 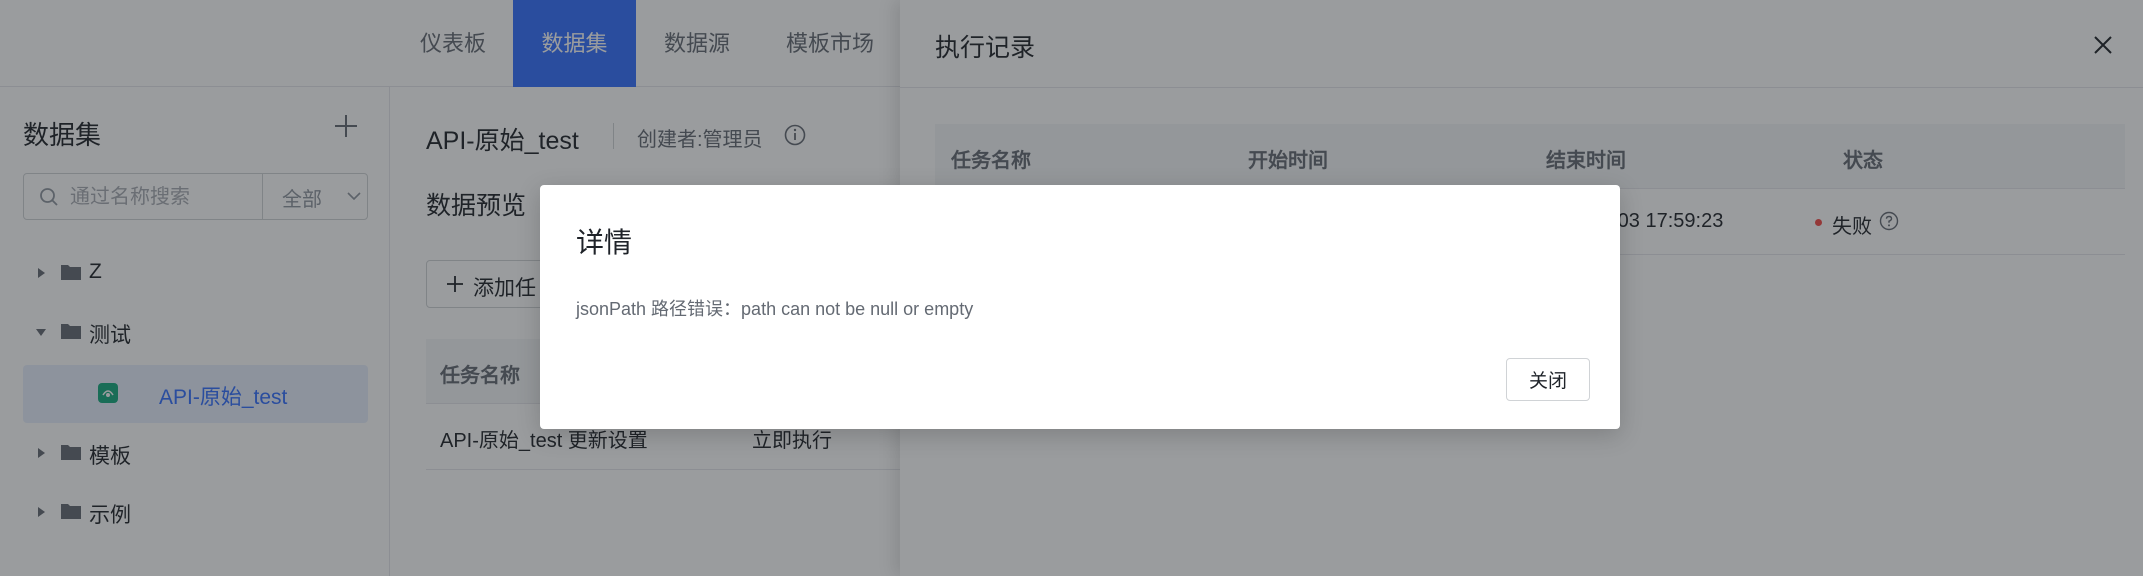 What do you see at coordinates (1548, 379) in the screenshot?
I see `close-button: 关闭` at bounding box center [1548, 379].